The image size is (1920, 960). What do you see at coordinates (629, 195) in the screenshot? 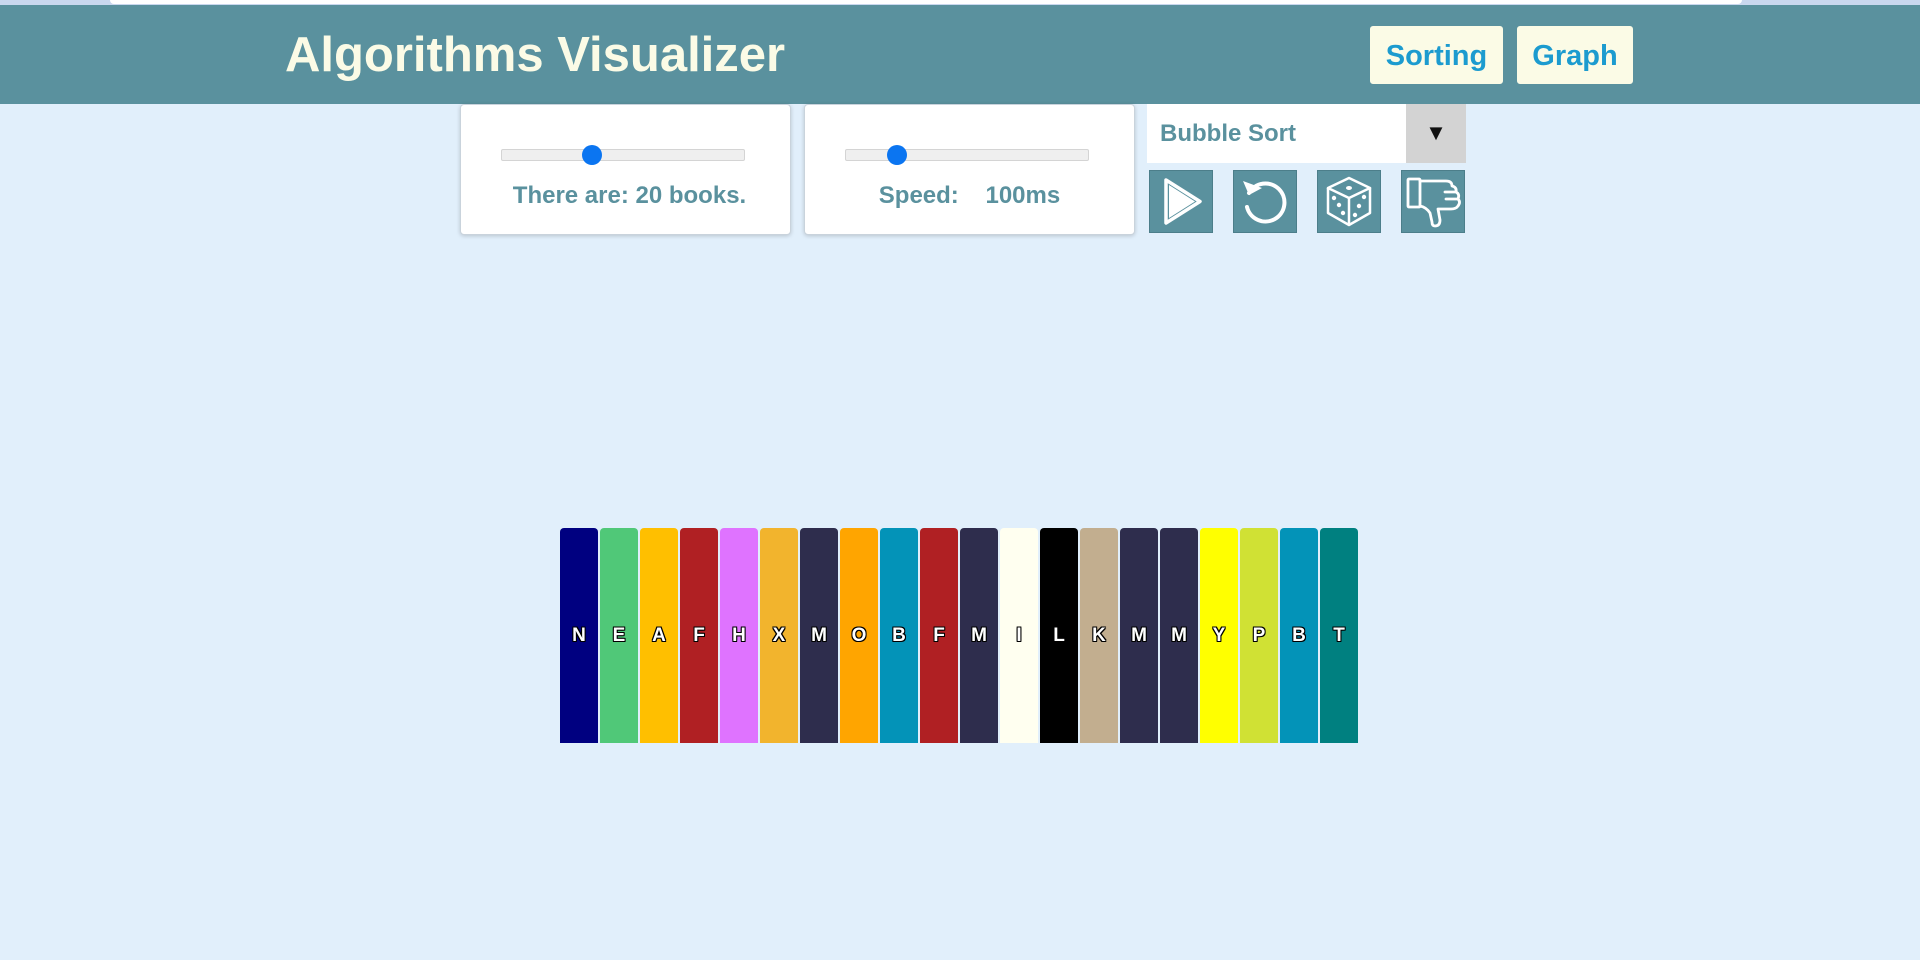
I see `book-count-label: There are: 20 books.` at bounding box center [629, 195].